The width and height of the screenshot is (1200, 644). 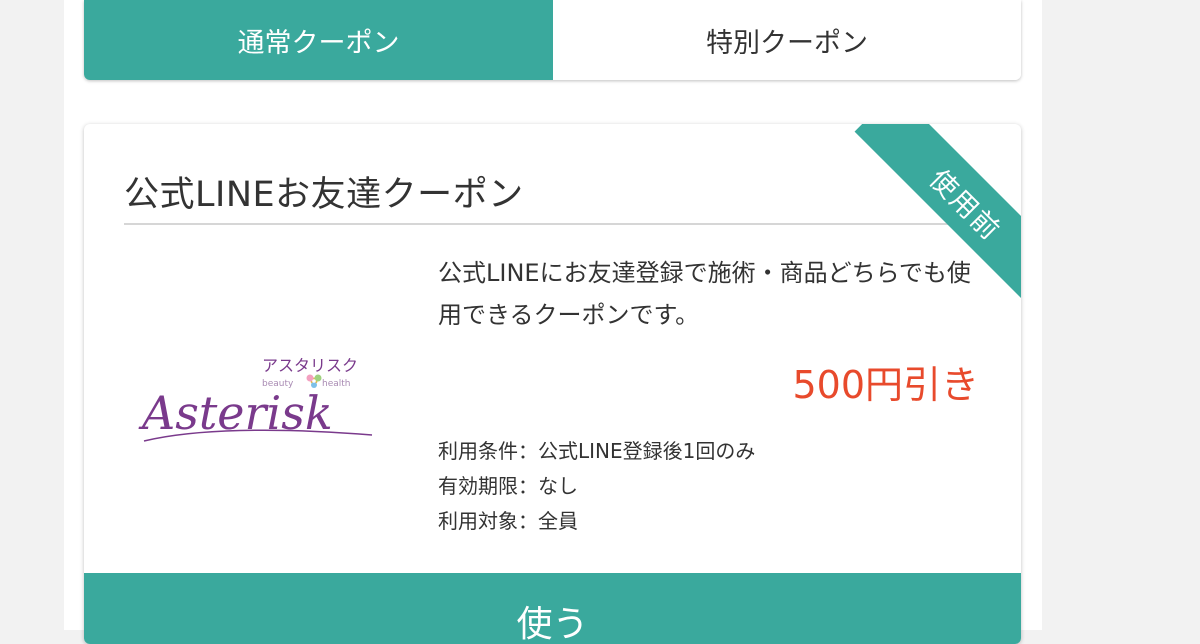 I want to click on logo-wordmark: Asterisk, so click(x=235, y=413).